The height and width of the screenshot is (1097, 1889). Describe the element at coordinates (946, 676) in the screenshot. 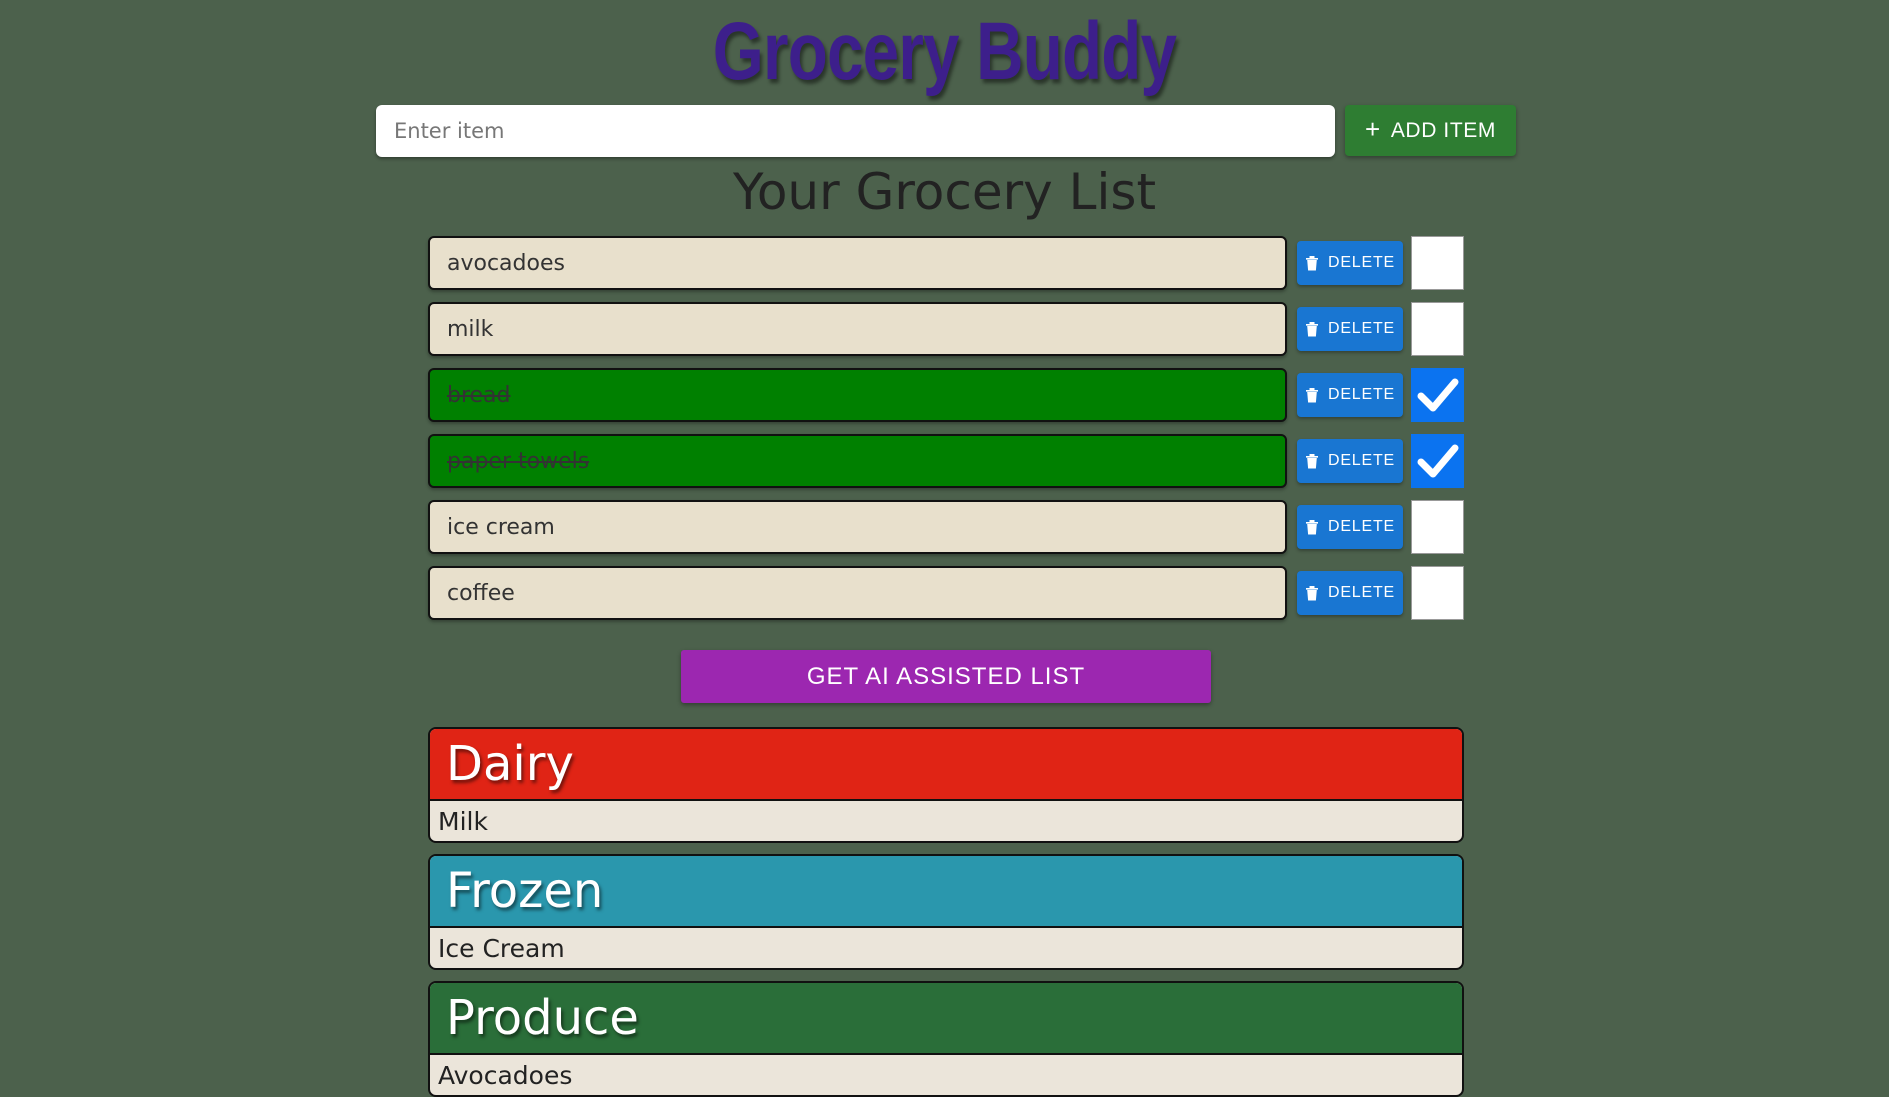

I see `ai-assisted-list-button: GET AI ASSISTED LIST` at that location.